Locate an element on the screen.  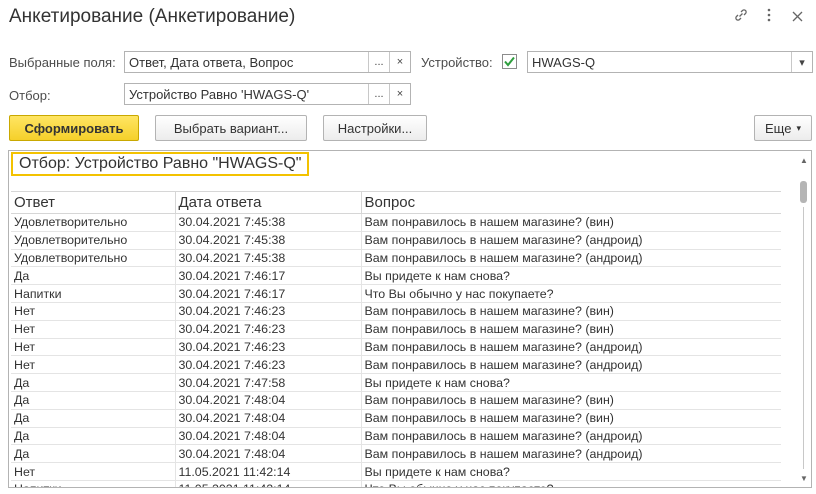
table-header: Ответ Дата ответа Вопрос is located at coordinates (396, 202).